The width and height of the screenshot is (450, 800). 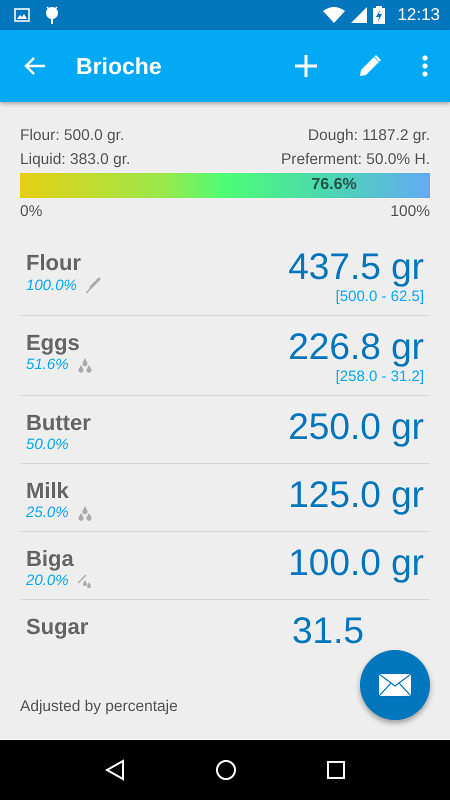 I want to click on ingredient-weight: 125.0 gr, so click(x=356, y=495).